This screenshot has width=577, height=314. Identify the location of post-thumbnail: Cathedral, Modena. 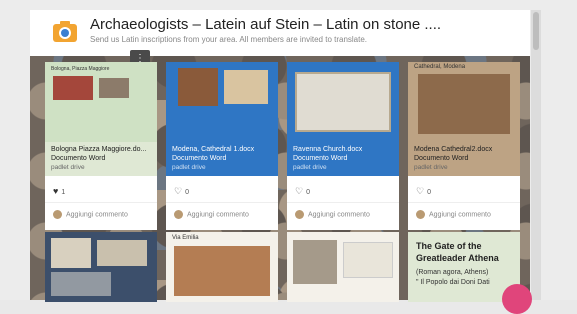
(464, 102).